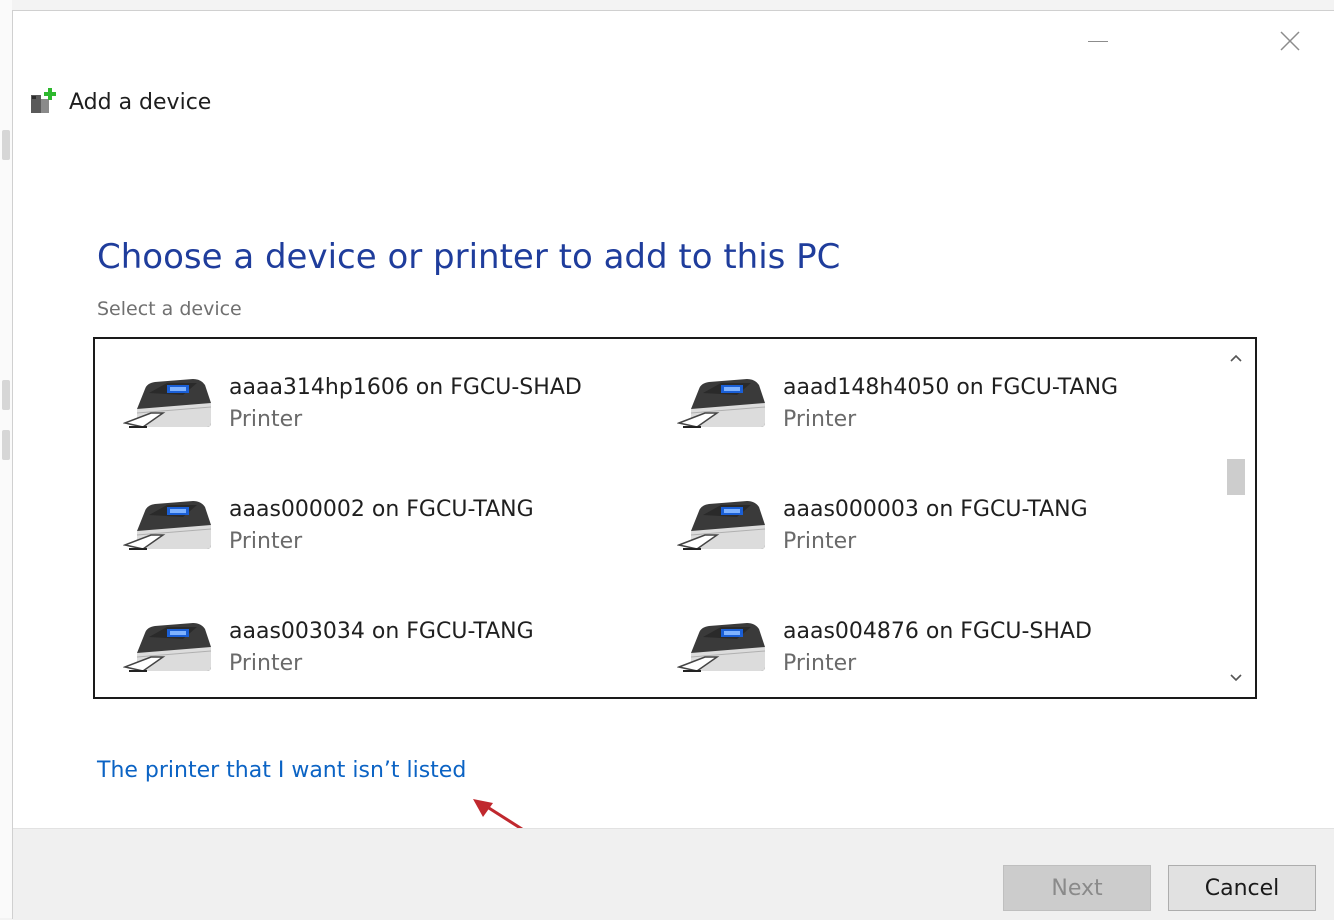 Image resolution: width=1334 pixels, height=920 pixels. Describe the element at coordinates (1077, 888) in the screenshot. I see `next-button: Next` at that location.